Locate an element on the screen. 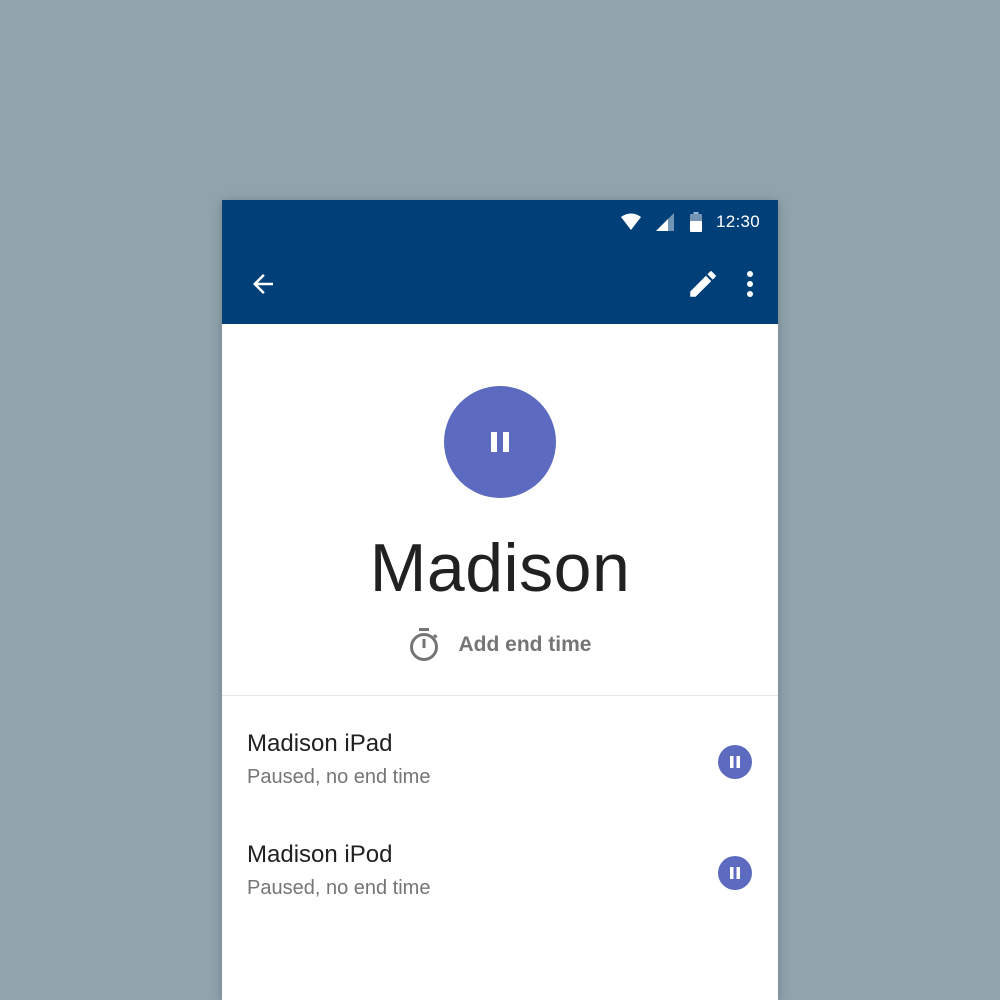 This screenshot has height=1000, width=1000. device-name: Madison iPad is located at coordinates (320, 743).